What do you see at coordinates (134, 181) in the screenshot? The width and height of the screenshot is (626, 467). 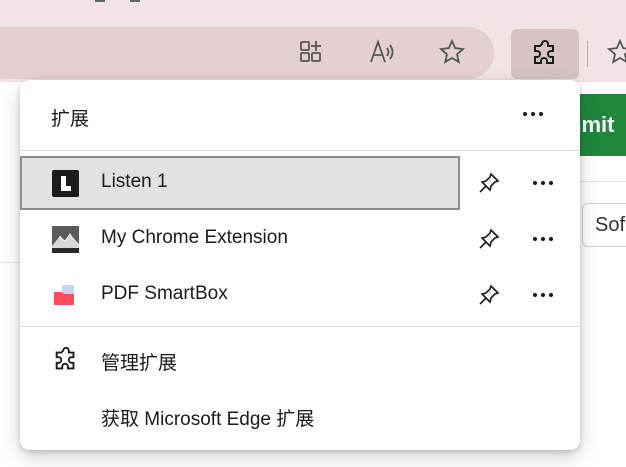 I see `extension-label: Listen 1` at bounding box center [134, 181].